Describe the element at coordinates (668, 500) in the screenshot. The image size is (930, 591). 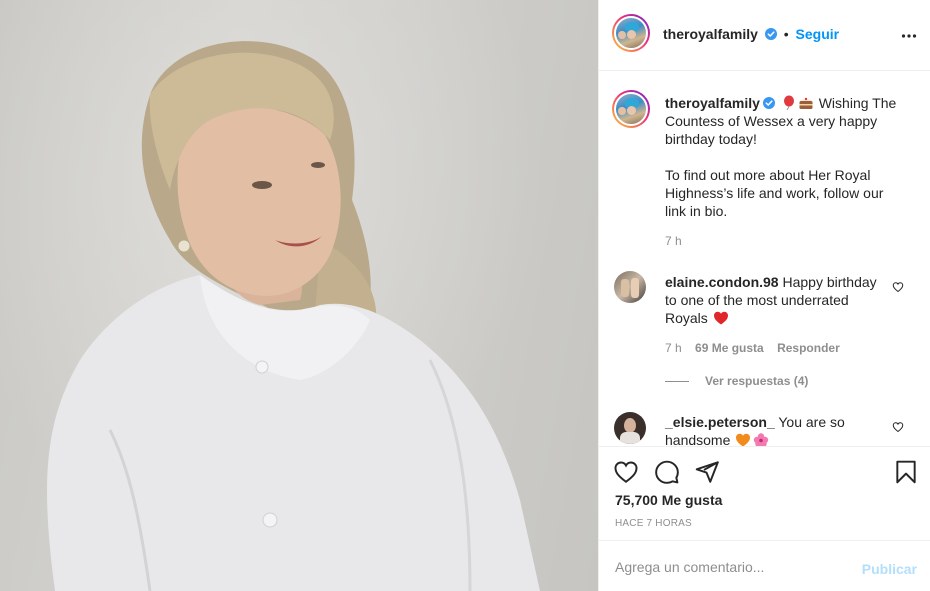
I see `likes-count: 75,700 Me gusta` at that location.